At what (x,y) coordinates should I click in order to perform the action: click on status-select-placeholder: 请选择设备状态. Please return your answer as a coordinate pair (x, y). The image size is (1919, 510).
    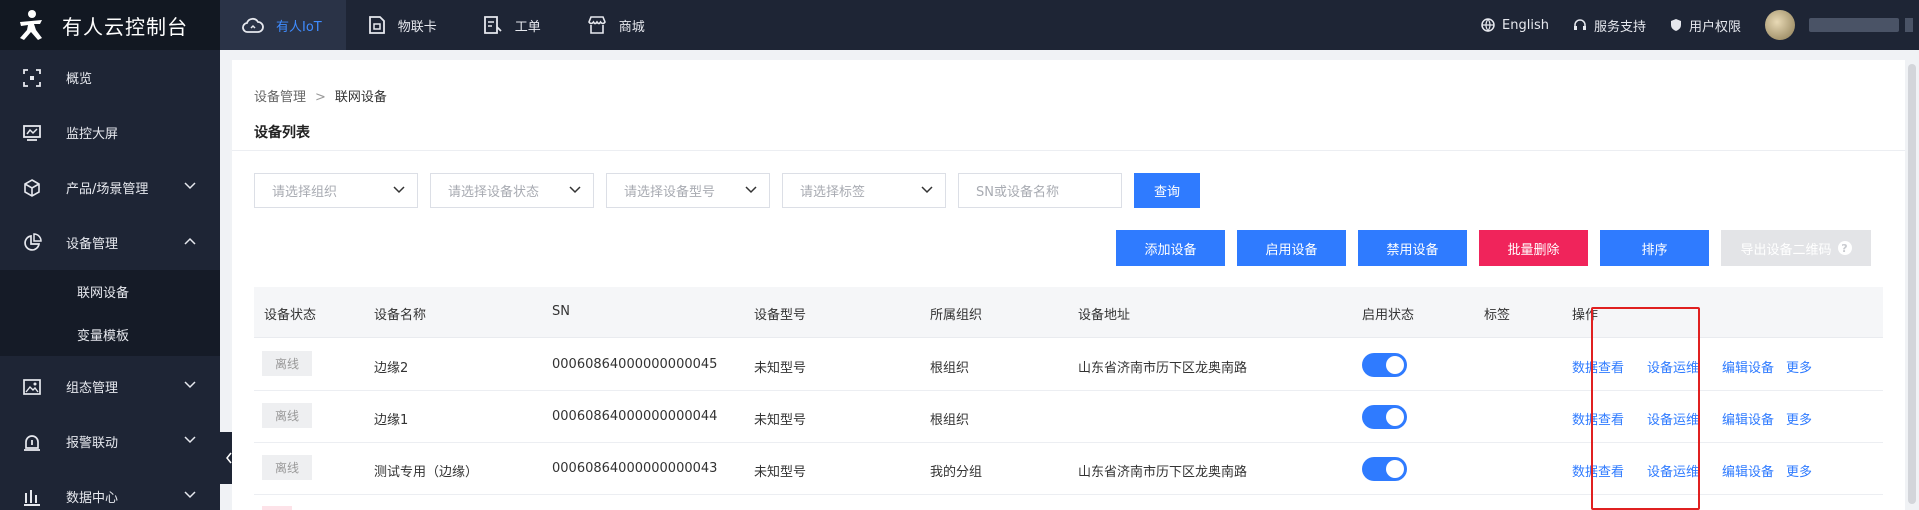
    Looking at the image, I should click on (494, 192).